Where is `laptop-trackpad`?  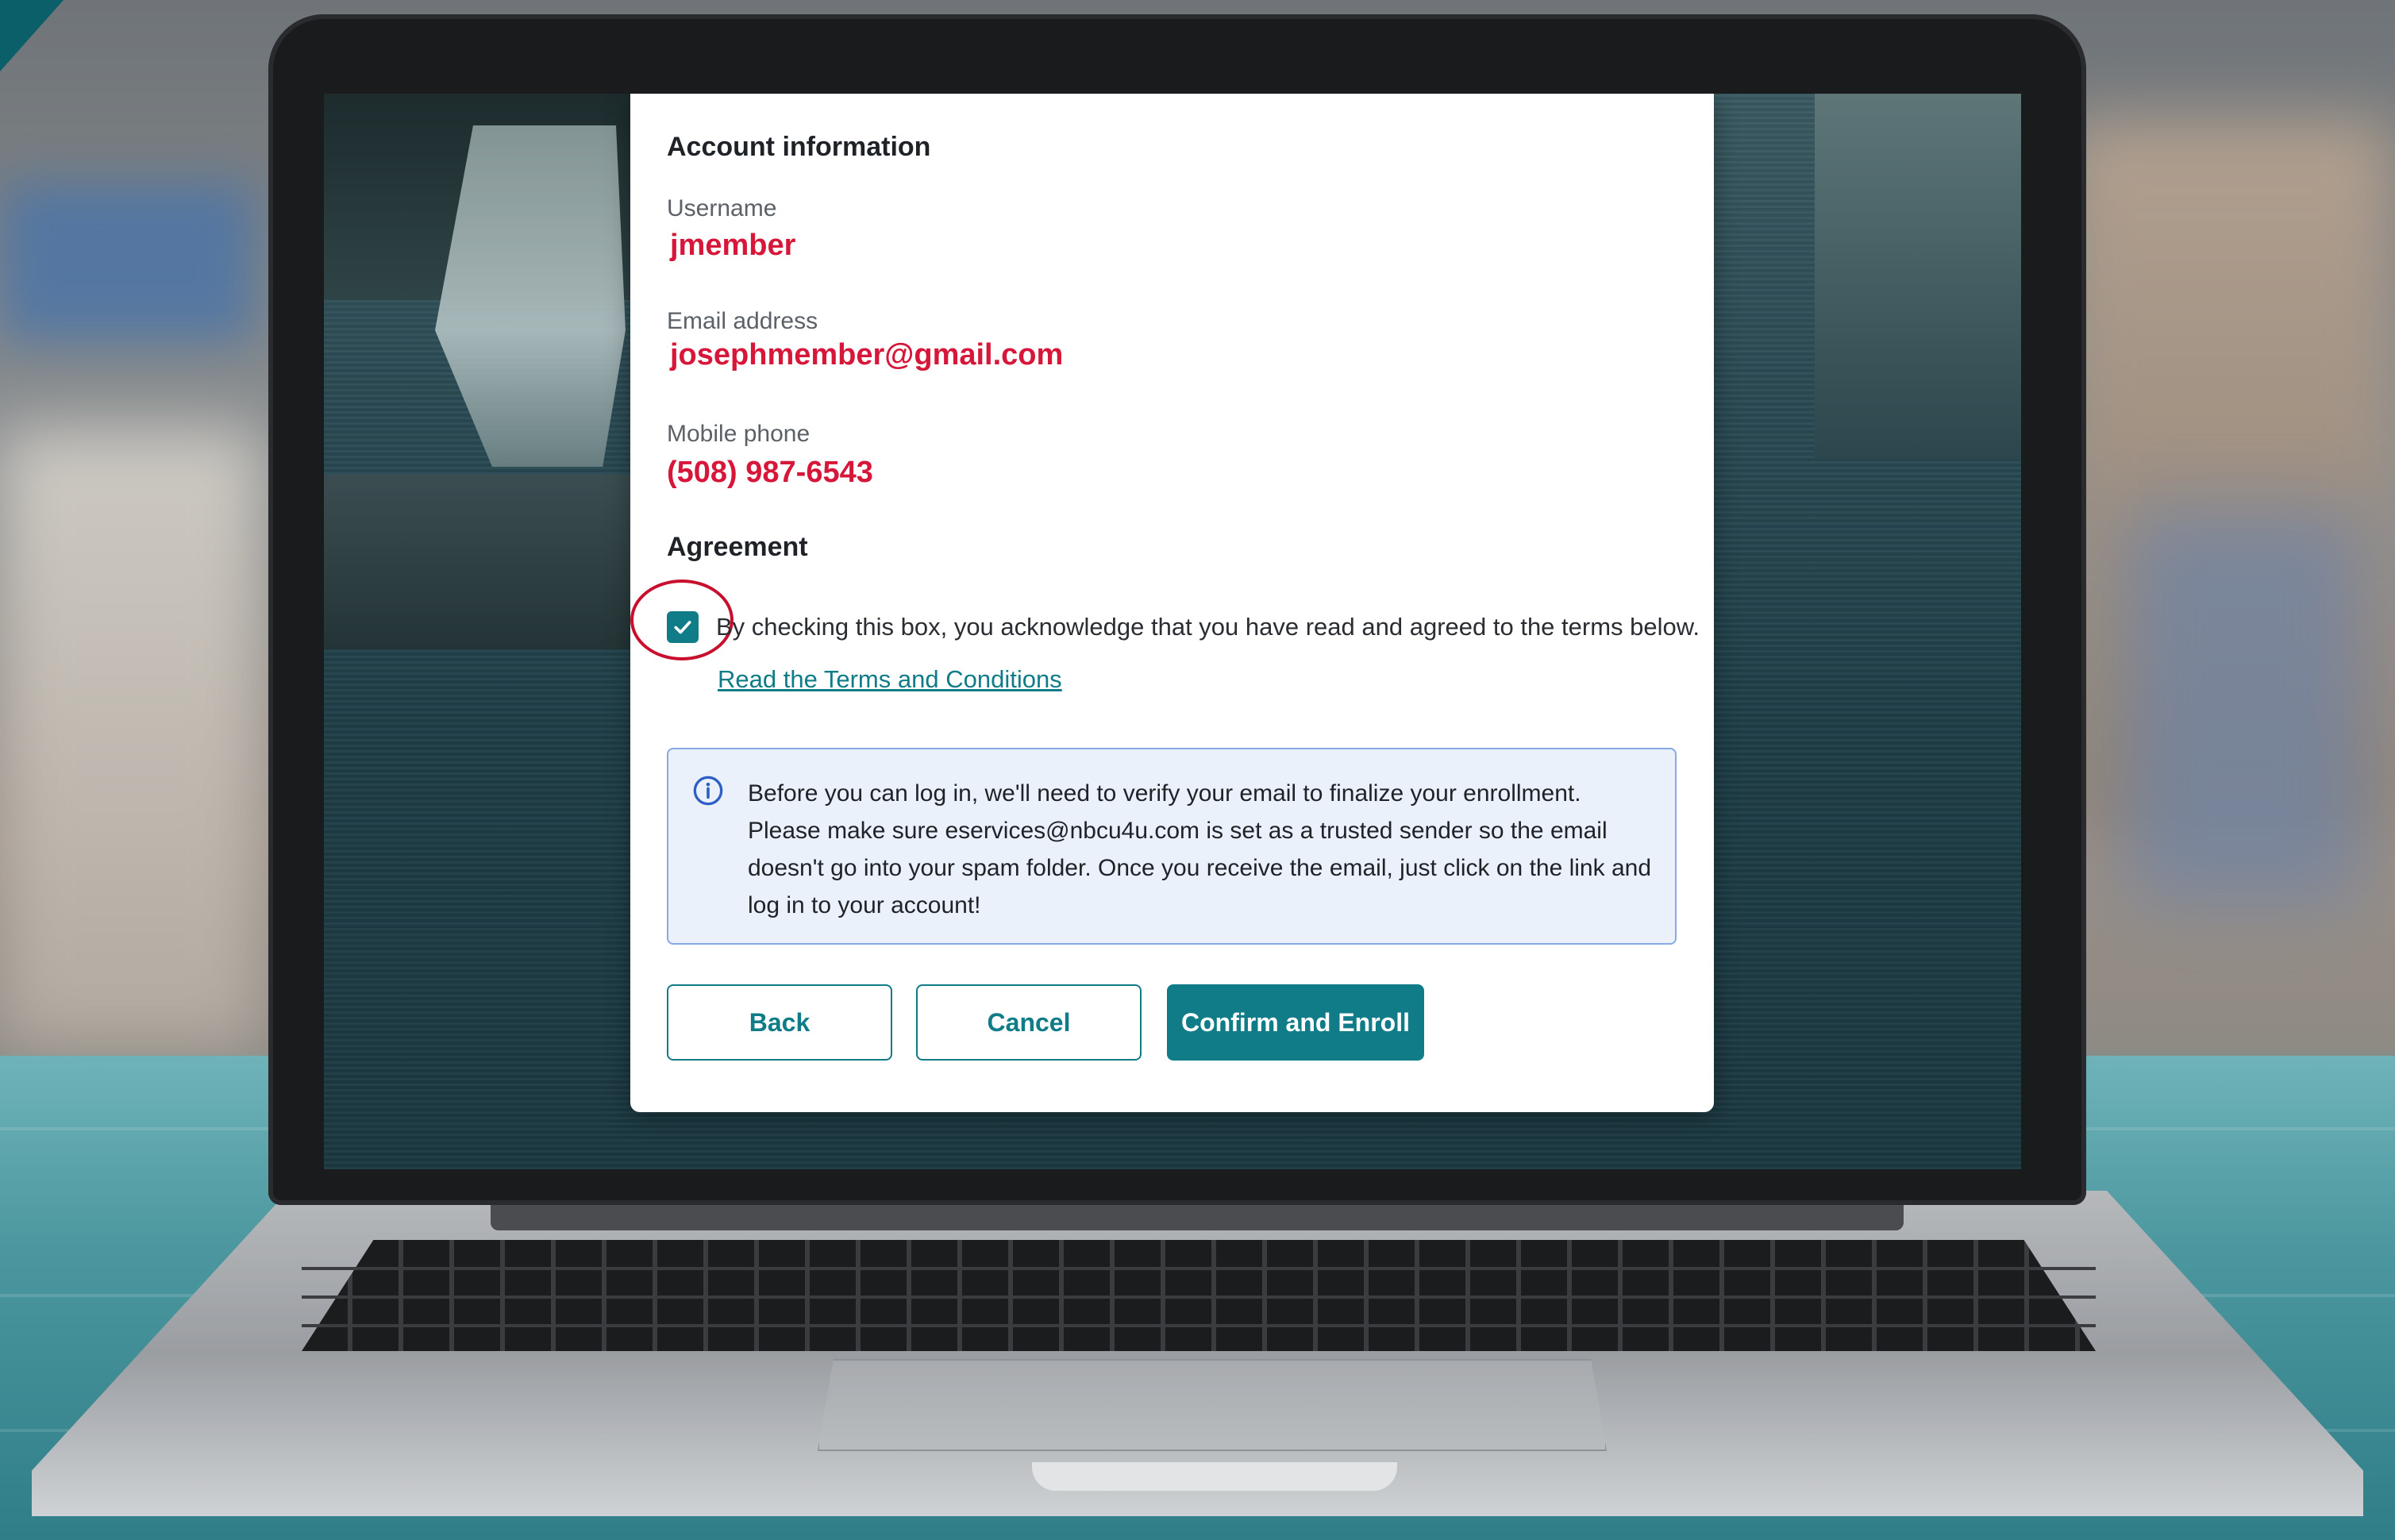 laptop-trackpad is located at coordinates (1212, 1405).